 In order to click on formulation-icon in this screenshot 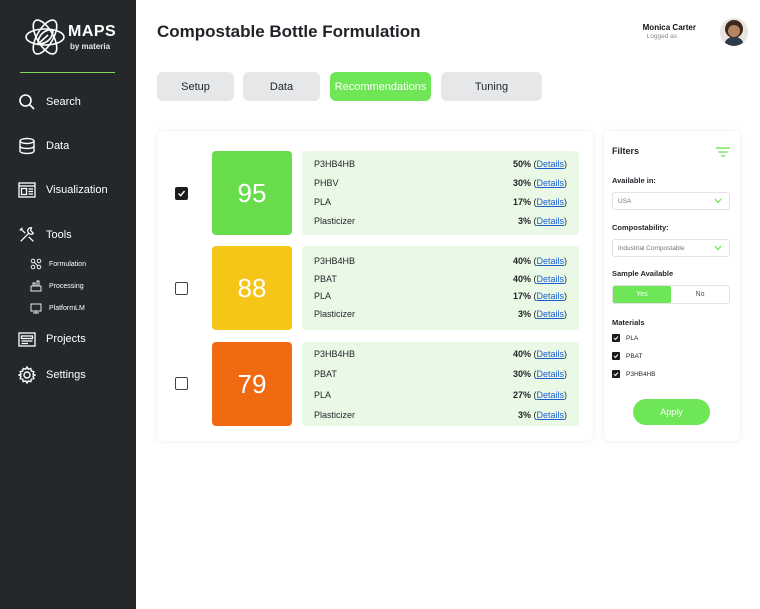, I will do `click(36, 264)`.